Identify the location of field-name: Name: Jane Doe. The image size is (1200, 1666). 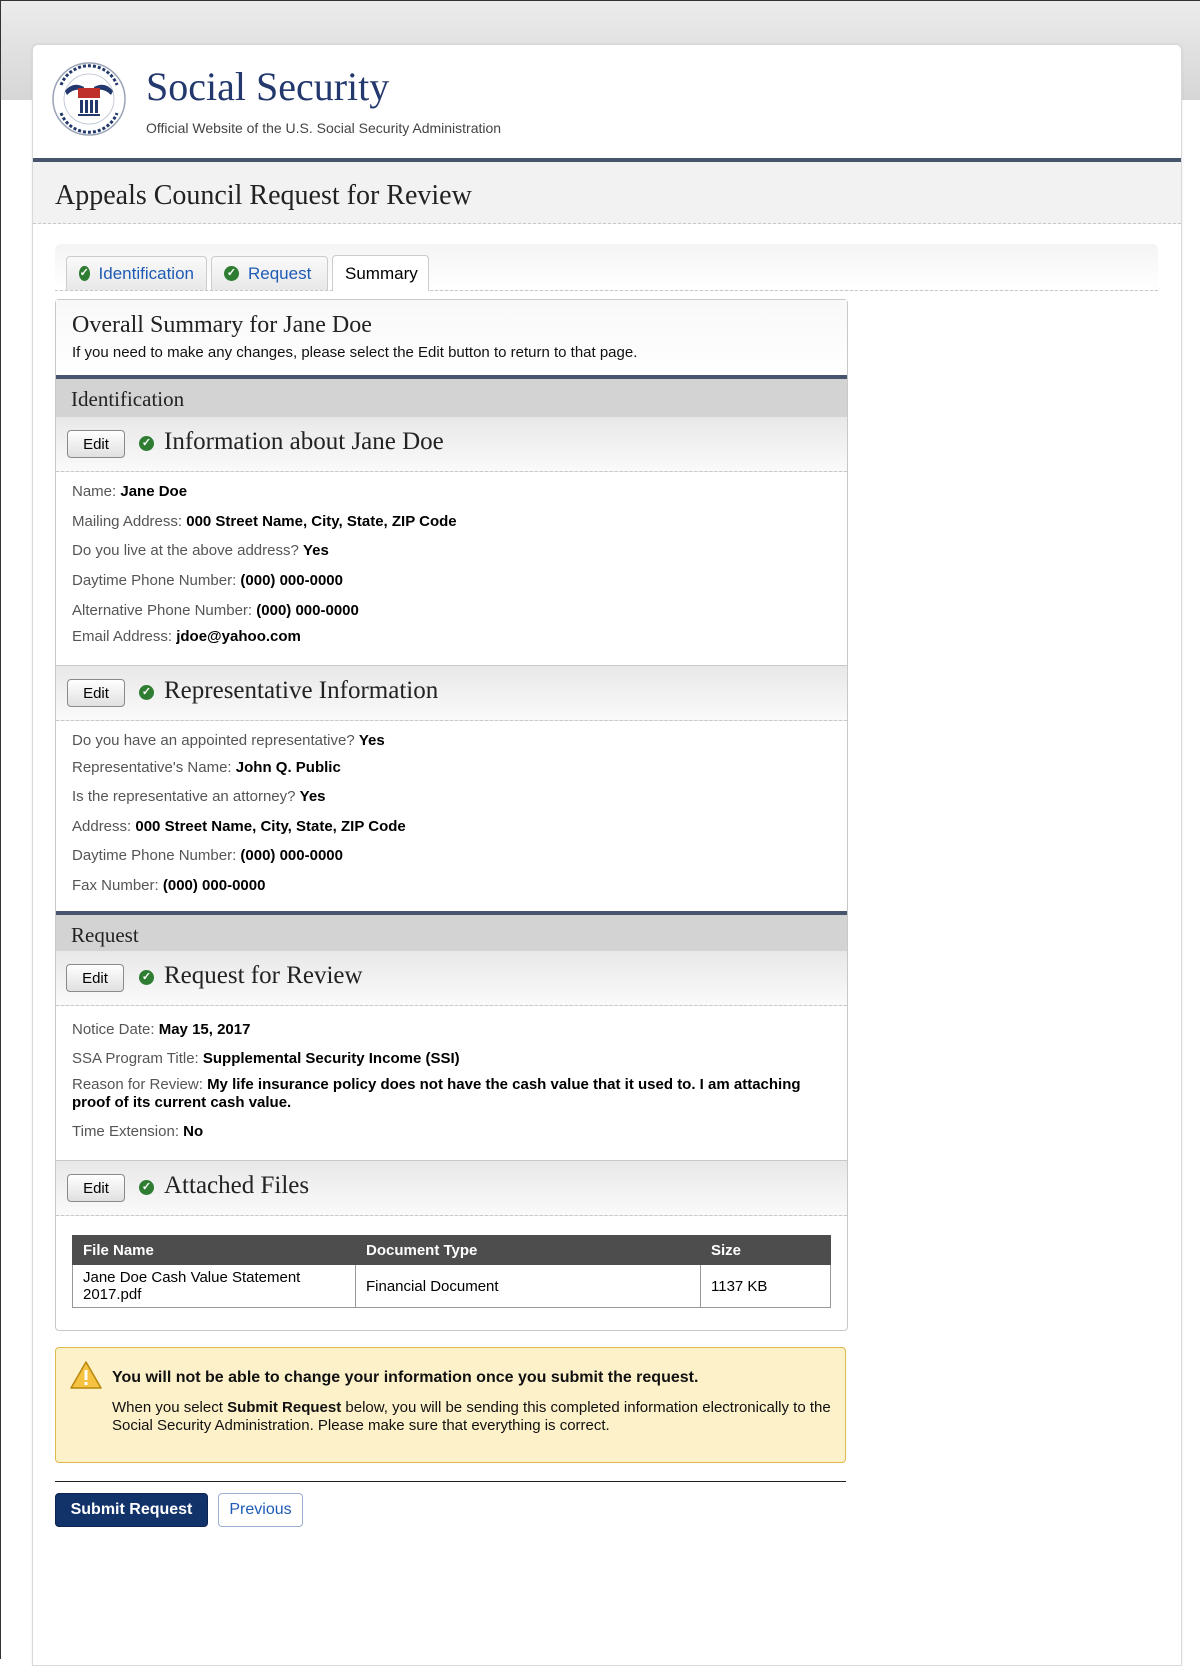
(452, 491).